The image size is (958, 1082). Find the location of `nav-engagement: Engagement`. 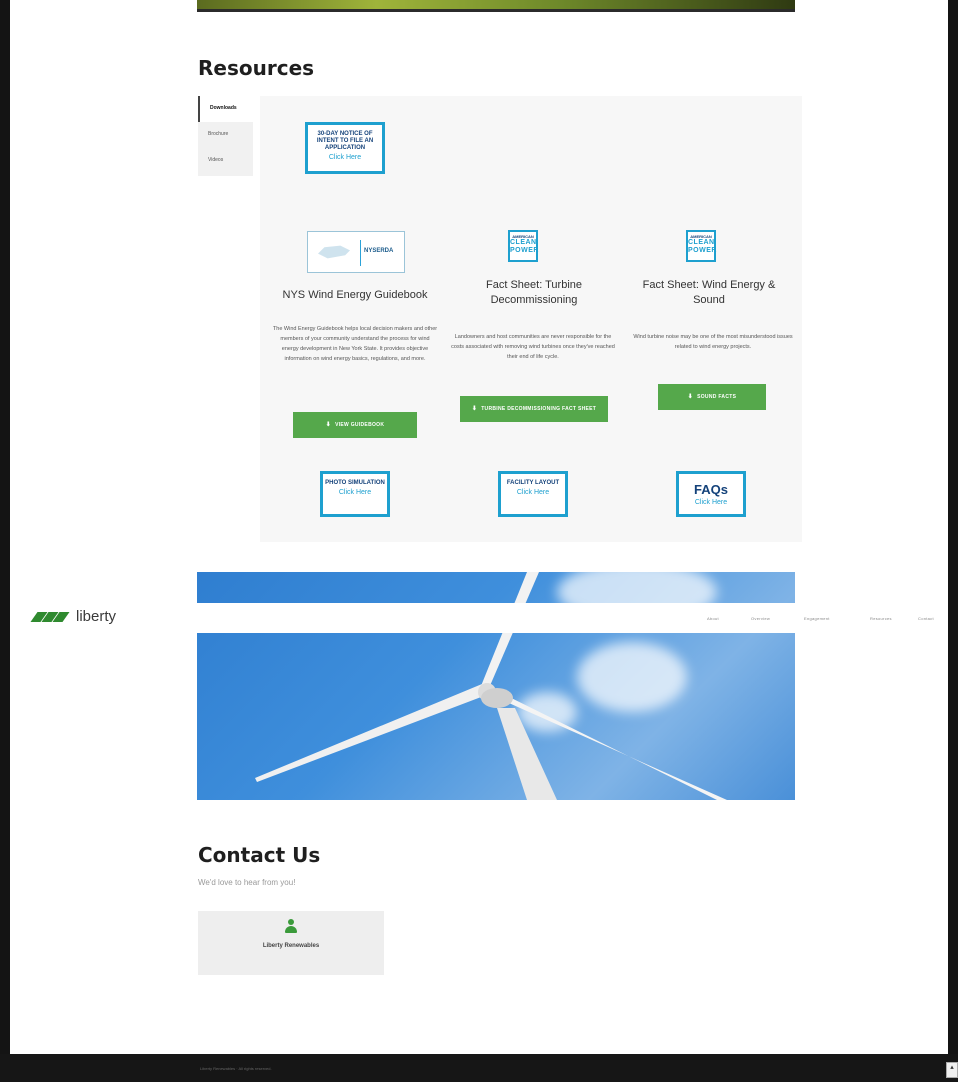

nav-engagement: Engagement is located at coordinates (817, 618).